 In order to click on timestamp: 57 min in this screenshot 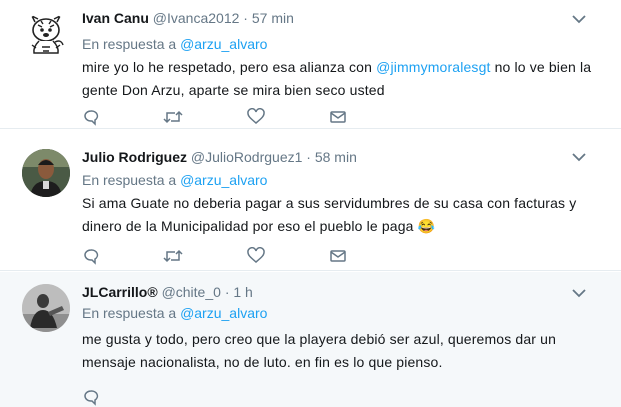, I will do `click(273, 18)`.